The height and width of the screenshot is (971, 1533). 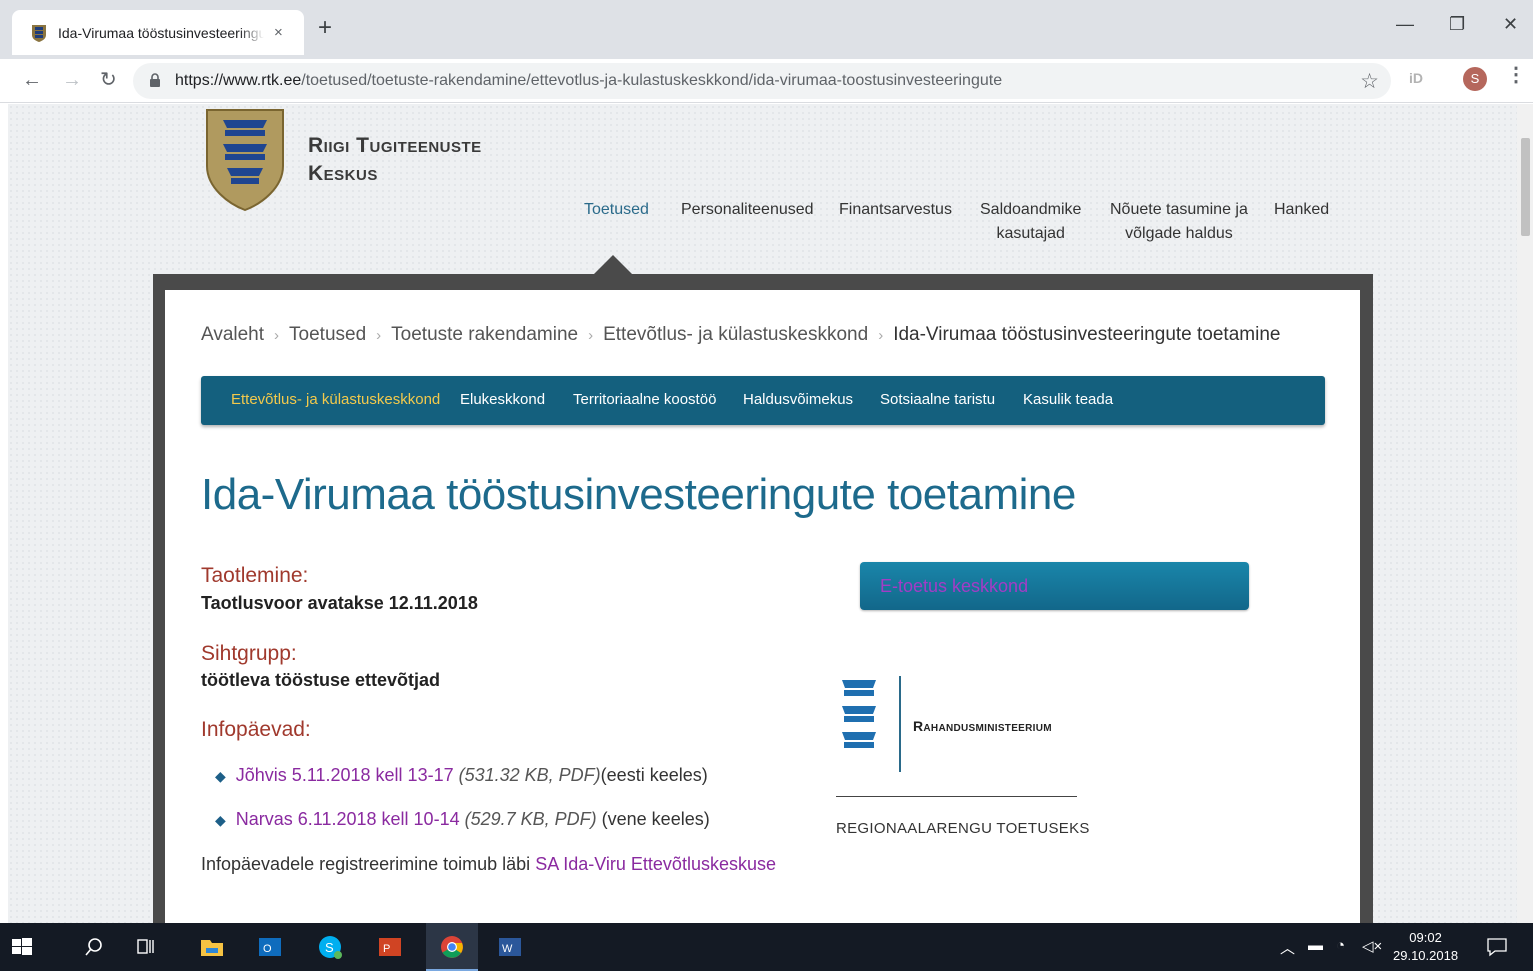 What do you see at coordinates (1179, 222) in the screenshot?
I see `nav-nouete-tasumine: Nõuete tasumine ja võlgade haldus` at bounding box center [1179, 222].